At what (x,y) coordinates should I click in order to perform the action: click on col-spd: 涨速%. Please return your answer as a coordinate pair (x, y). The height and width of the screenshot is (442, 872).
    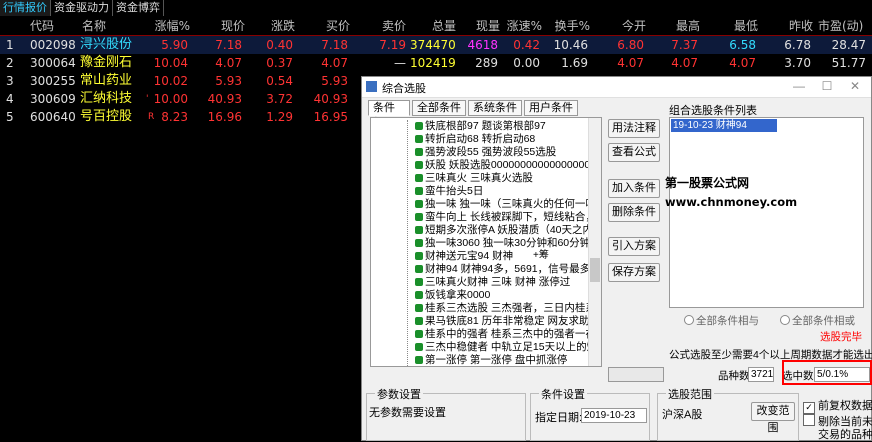
    Looking at the image, I should click on (522, 26).